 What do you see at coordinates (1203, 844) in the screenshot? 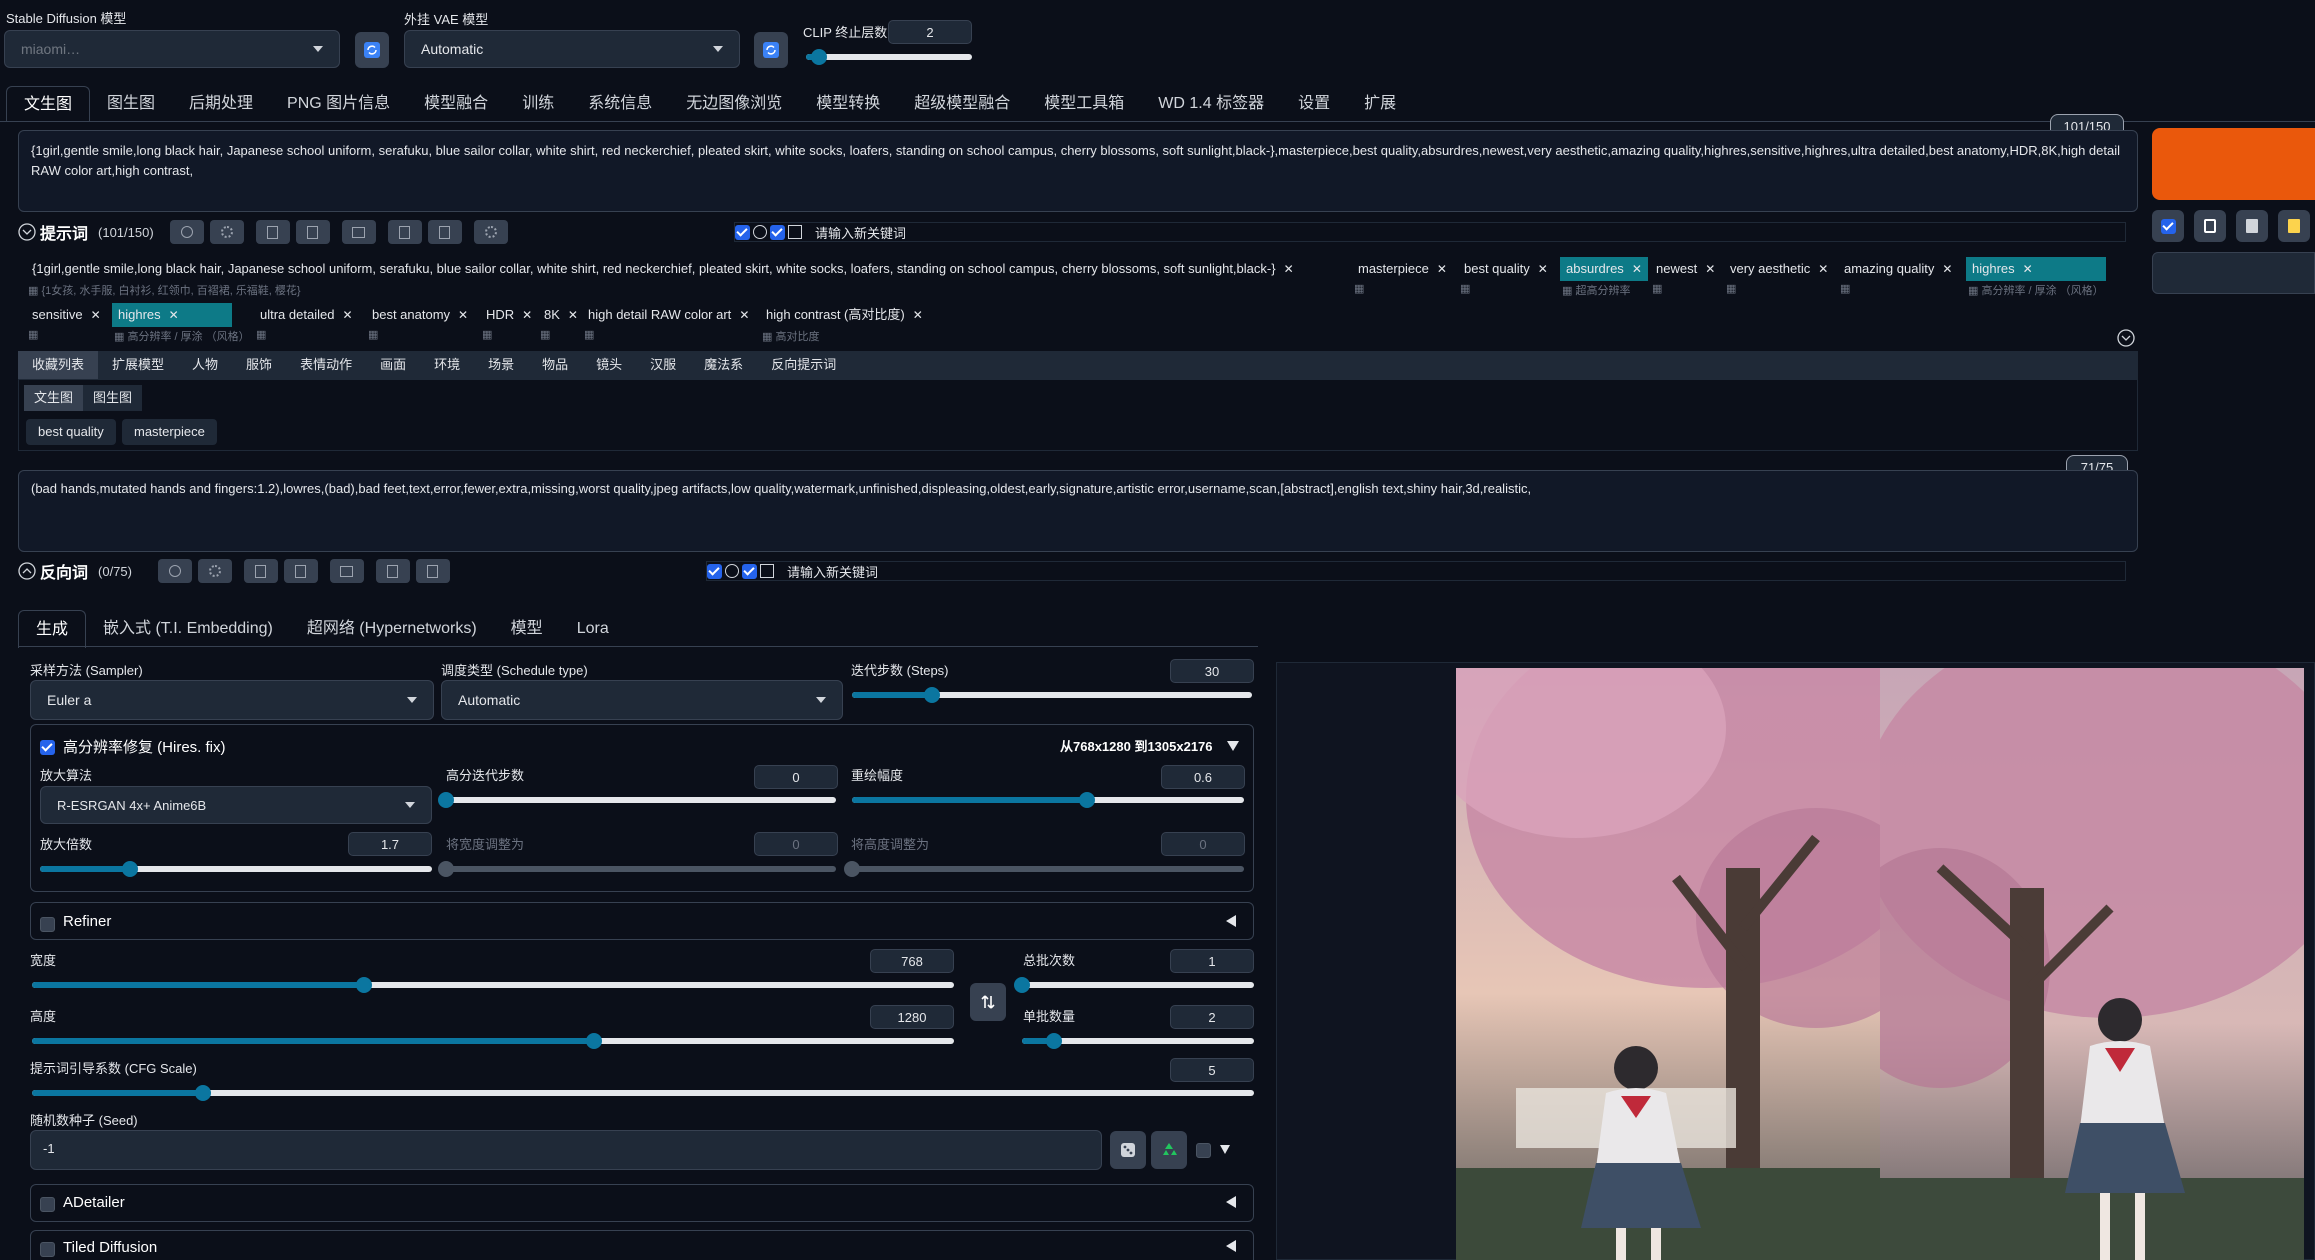
I see `resize-height-input: 0` at bounding box center [1203, 844].